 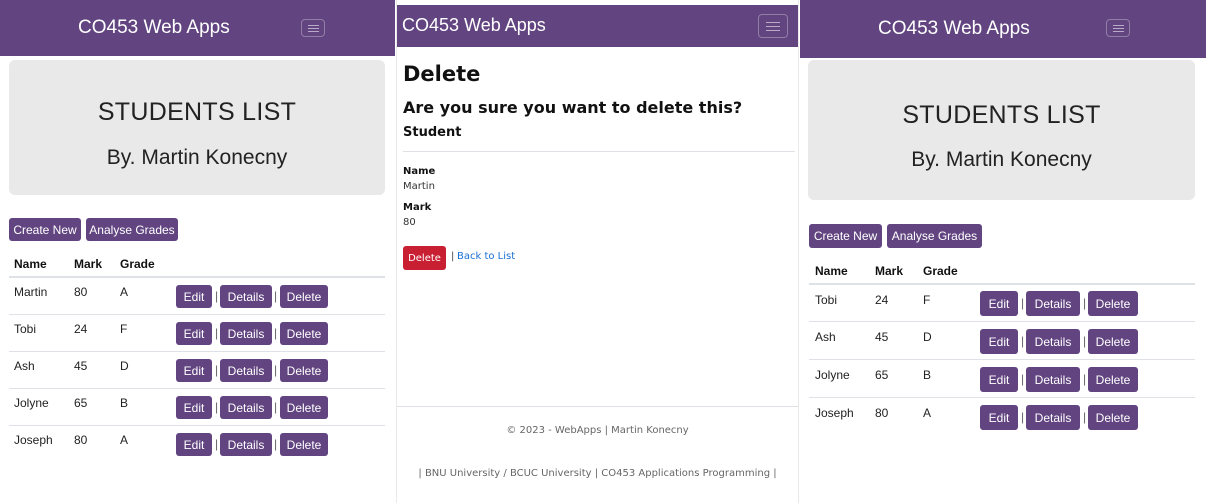 What do you see at coordinates (442, 74) in the screenshot?
I see `page-title: Delete` at bounding box center [442, 74].